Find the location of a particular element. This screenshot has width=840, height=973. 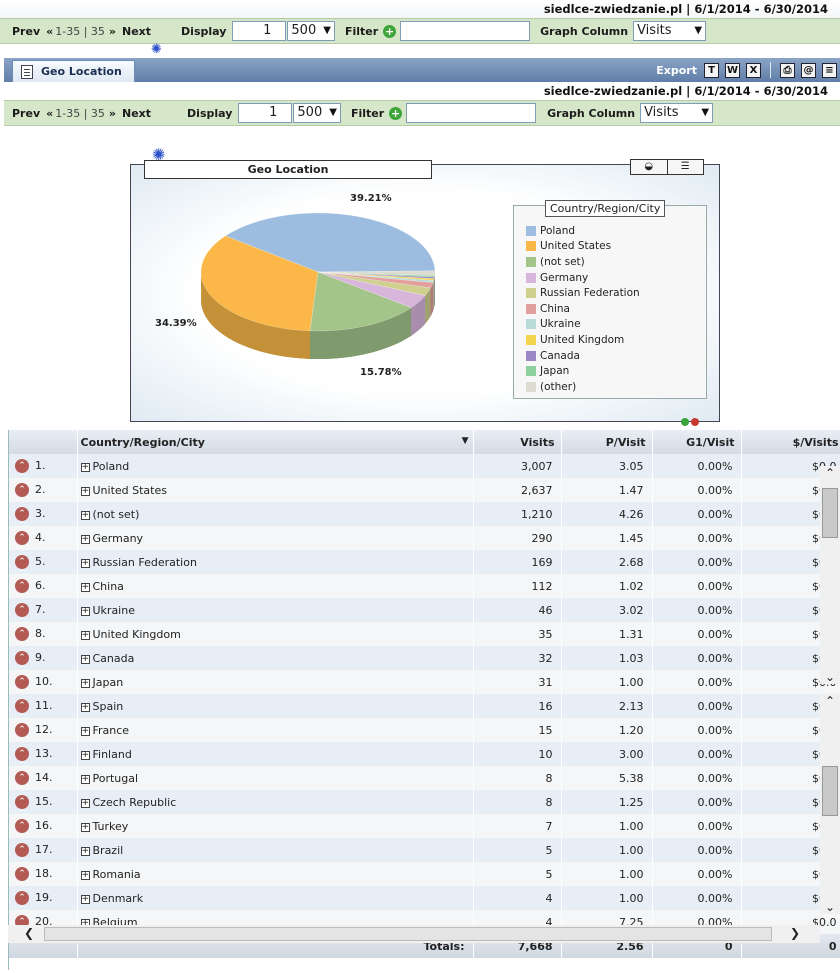

country-cell: + Poland is located at coordinates (275, 466).